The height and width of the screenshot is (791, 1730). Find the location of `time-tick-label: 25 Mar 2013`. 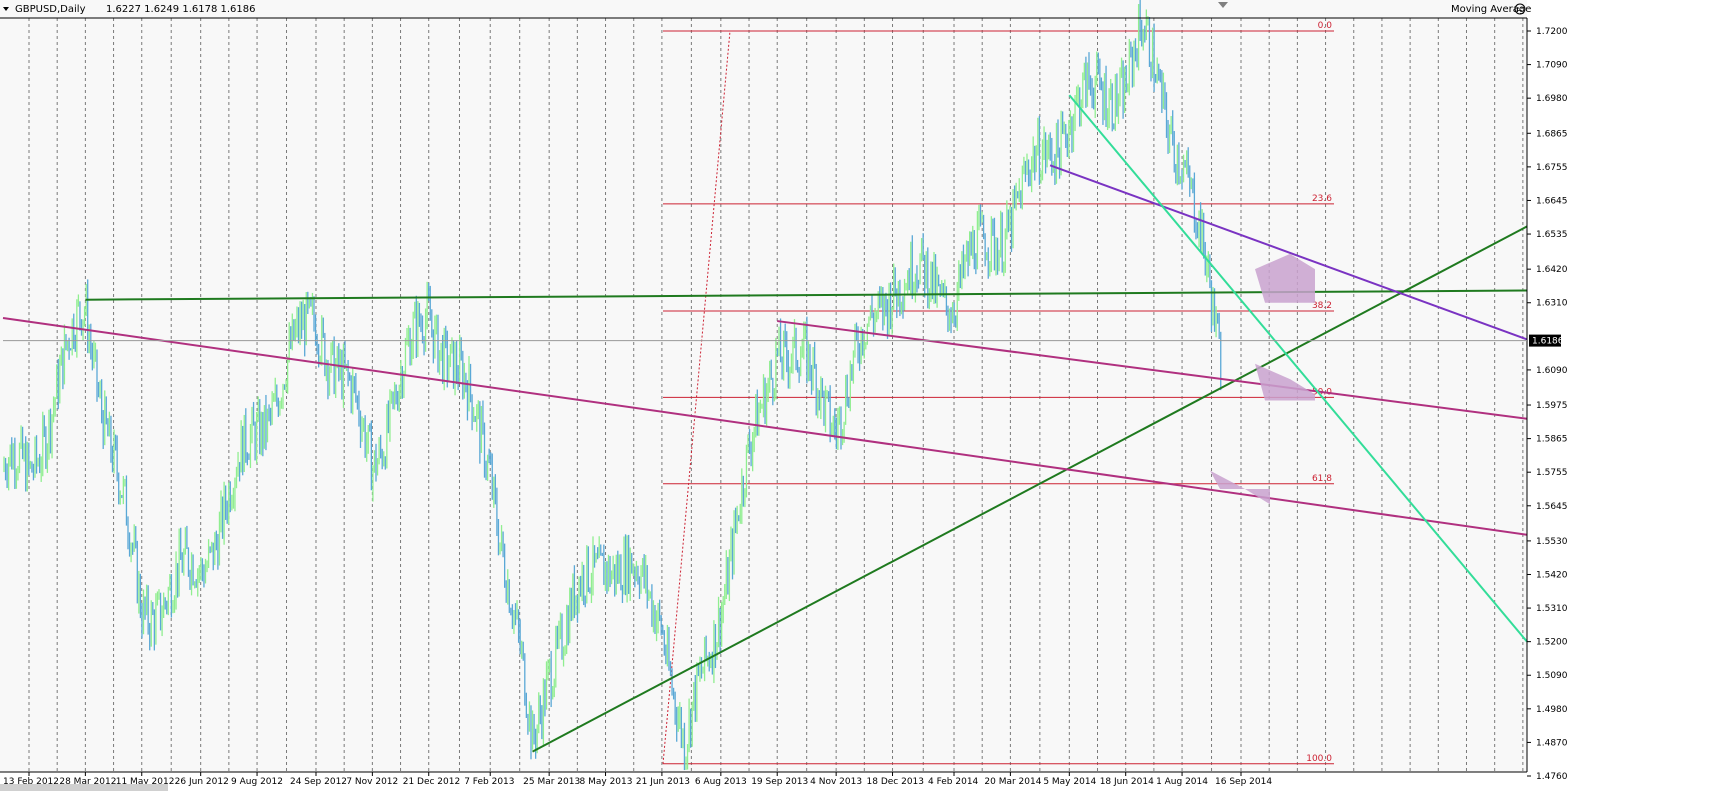

time-tick-label: 25 Mar 2013 is located at coordinates (551, 782).